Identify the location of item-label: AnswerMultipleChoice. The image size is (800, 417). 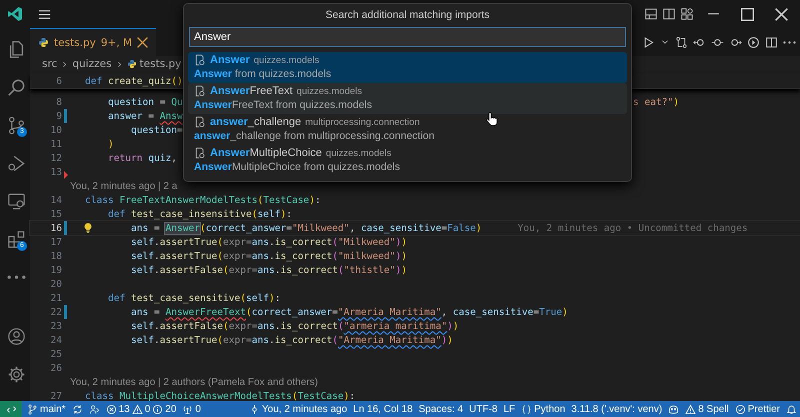
(266, 153).